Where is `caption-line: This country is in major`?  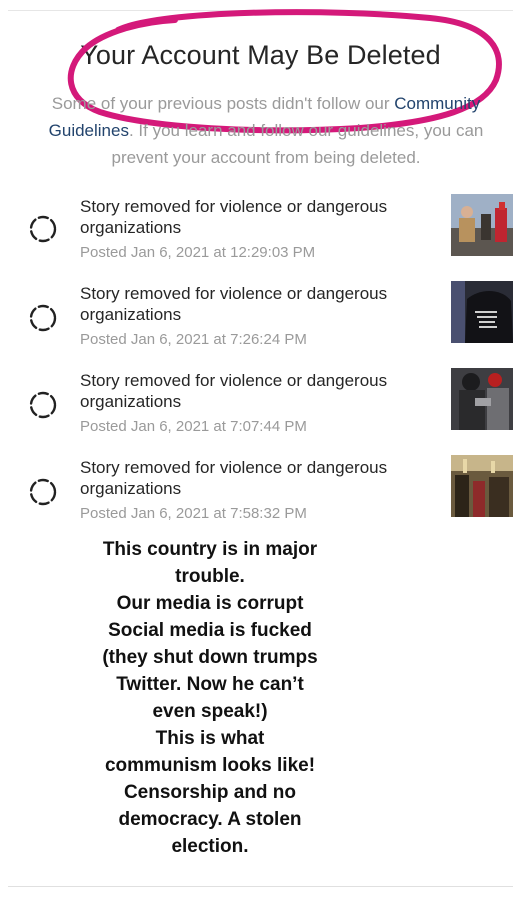
caption-line: This country is in major is located at coordinates (210, 549).